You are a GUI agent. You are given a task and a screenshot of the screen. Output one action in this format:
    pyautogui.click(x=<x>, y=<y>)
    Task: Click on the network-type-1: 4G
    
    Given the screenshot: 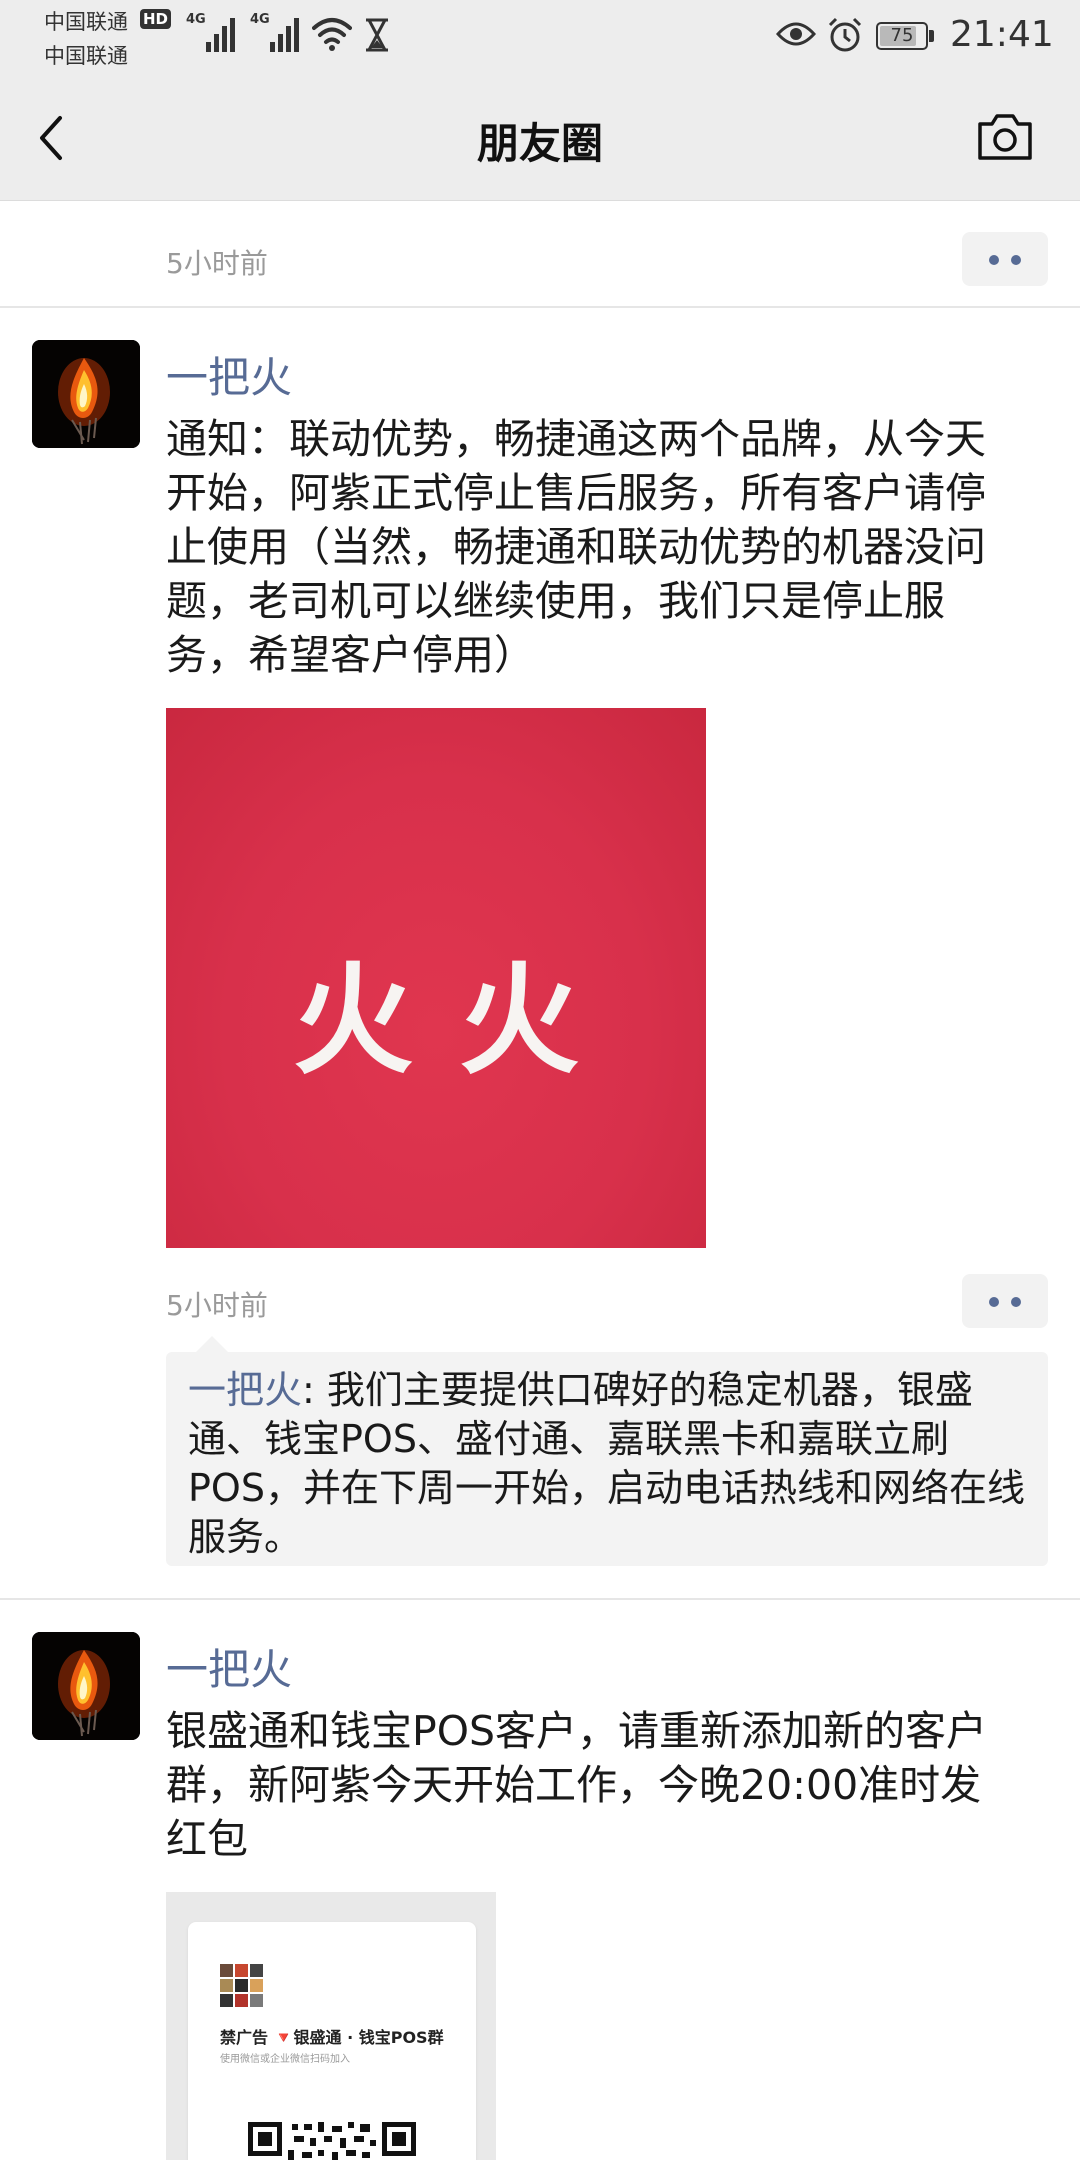 What is the action you would take?
    pyautogui.click(x=196, y=19)
    